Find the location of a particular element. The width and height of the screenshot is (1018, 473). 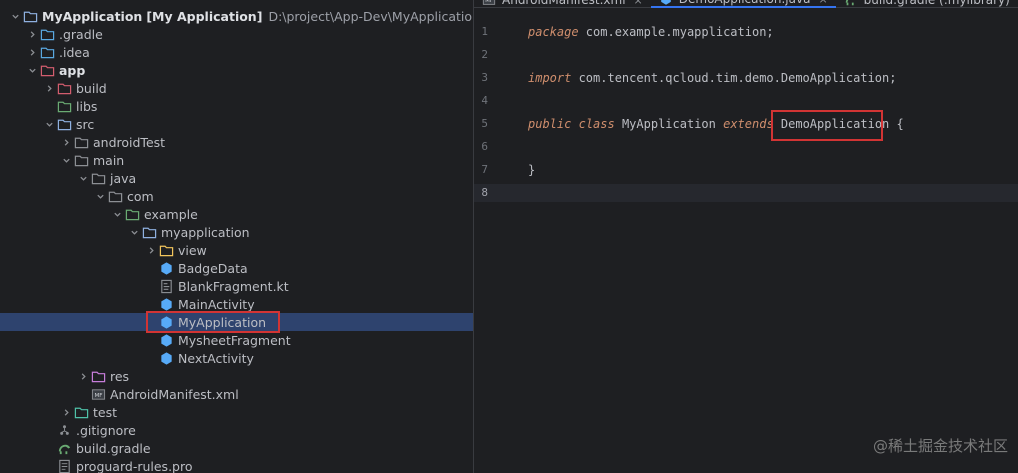

tree-item-badgedata: BadgeData is located at coordinates (236, 268).